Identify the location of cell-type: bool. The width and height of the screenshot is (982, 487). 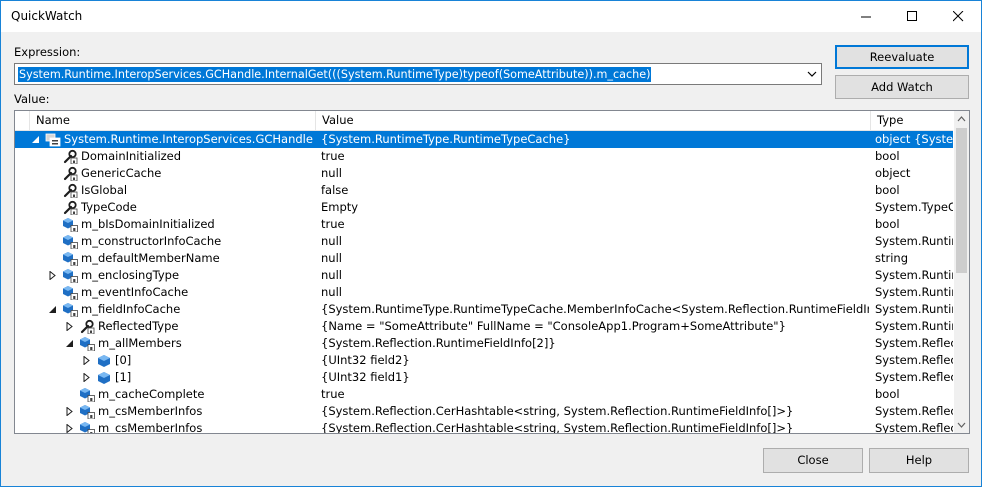
(887, 190).